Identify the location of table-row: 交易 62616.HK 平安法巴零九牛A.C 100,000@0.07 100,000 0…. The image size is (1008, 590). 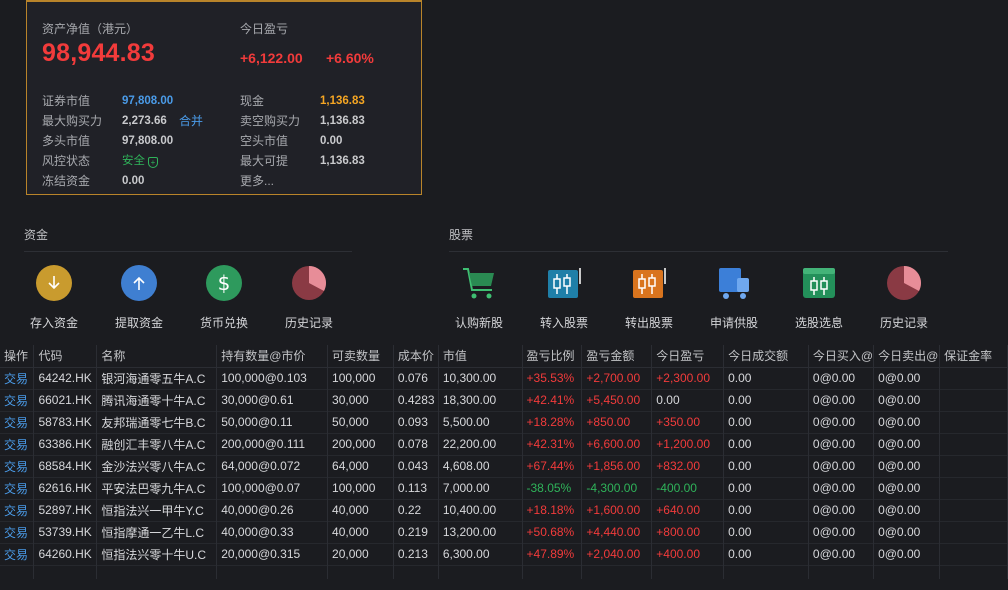
(504, 488).